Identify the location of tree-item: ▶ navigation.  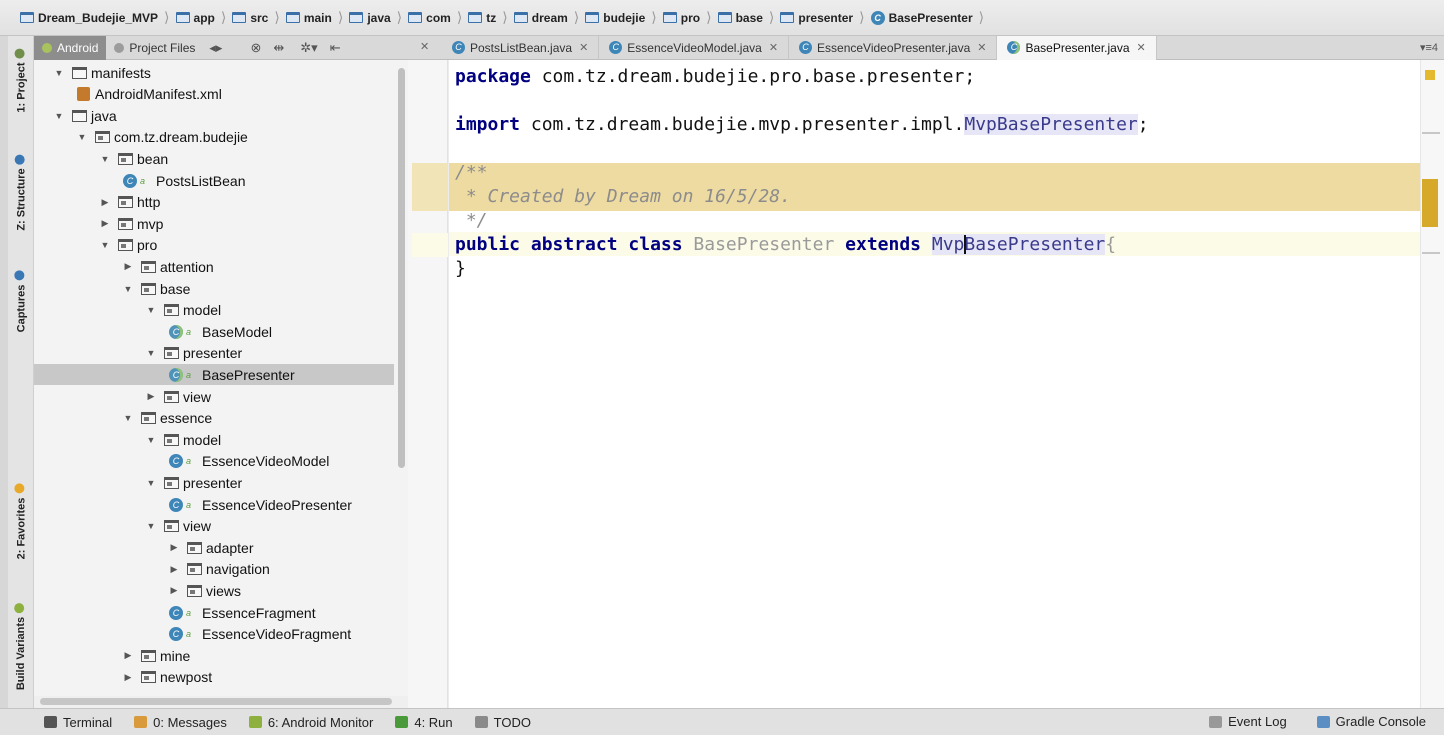
(214, 569).